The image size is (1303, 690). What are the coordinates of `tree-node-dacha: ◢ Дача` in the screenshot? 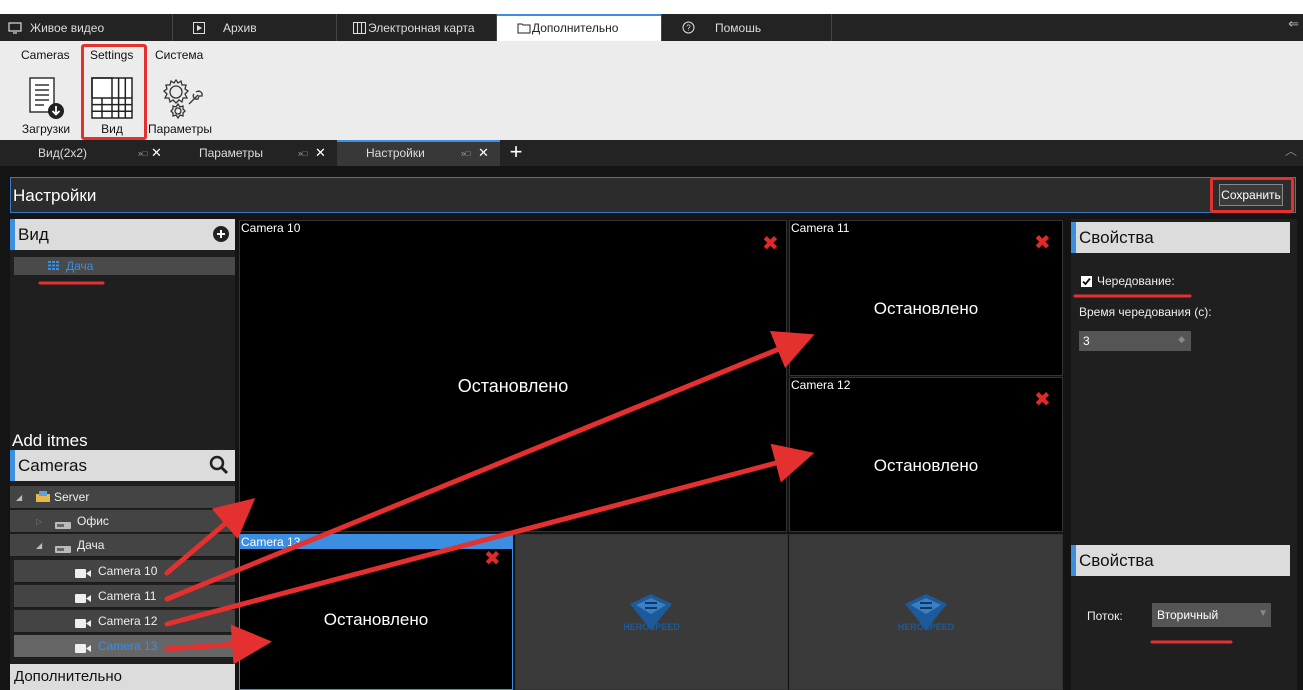 It's located at (122, 545).